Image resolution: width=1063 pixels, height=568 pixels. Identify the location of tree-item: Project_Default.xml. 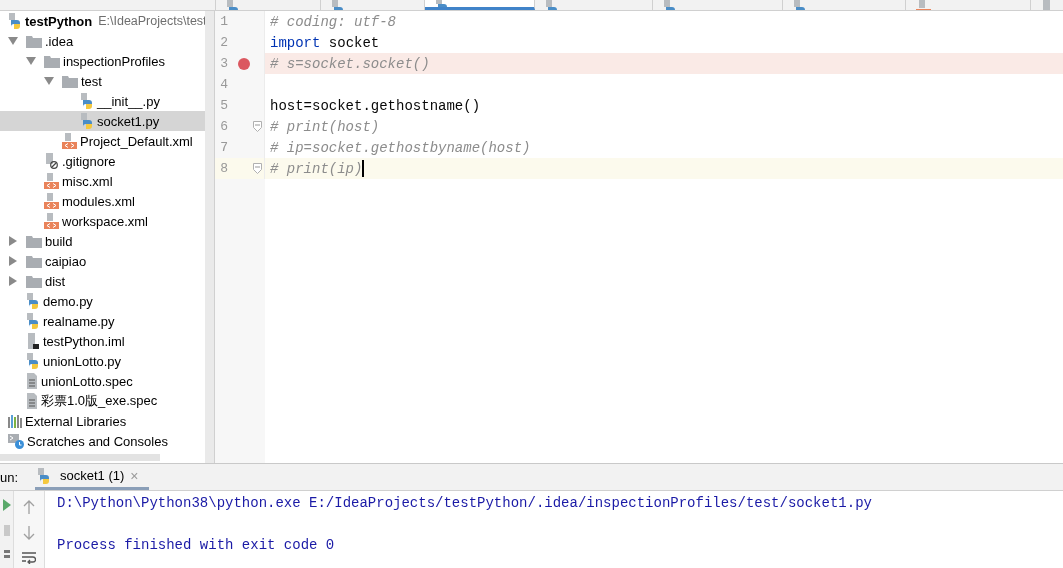
(102, 141).